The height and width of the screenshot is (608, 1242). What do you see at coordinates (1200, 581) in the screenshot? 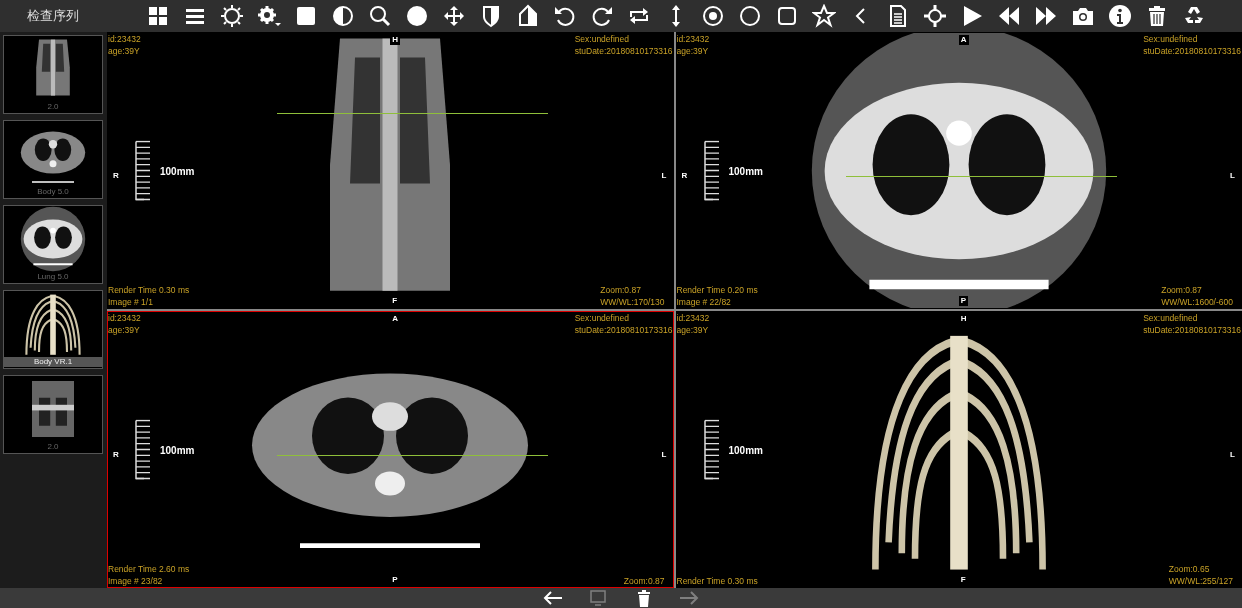
I see `overlay-text: WW/WL:255/127` at bounding box center [1200, 581].